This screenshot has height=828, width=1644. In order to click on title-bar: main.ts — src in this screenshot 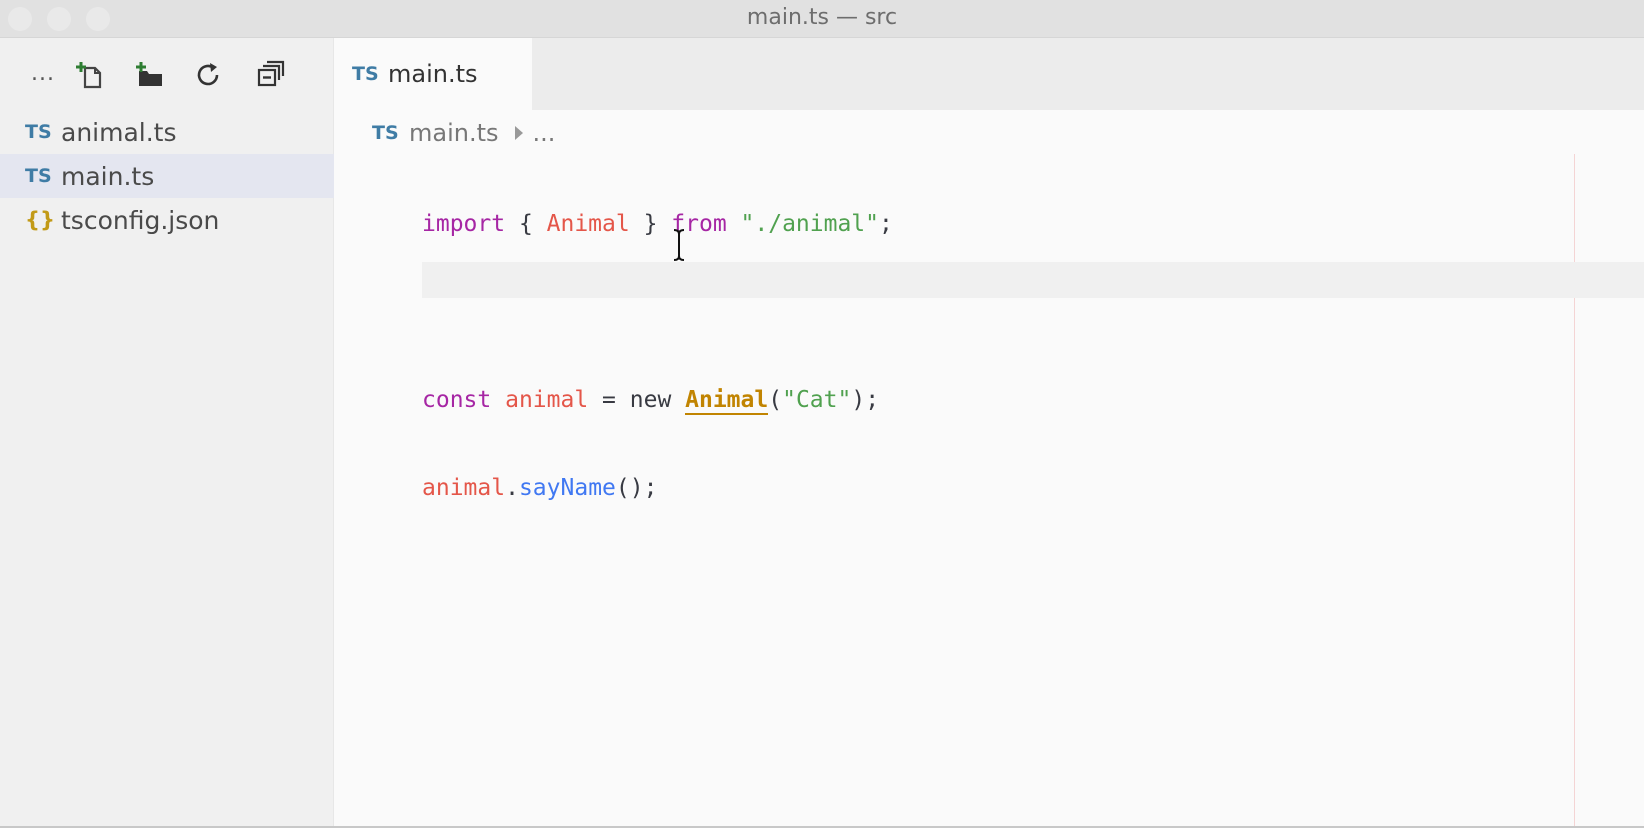, I will do `click(822, 19)`.